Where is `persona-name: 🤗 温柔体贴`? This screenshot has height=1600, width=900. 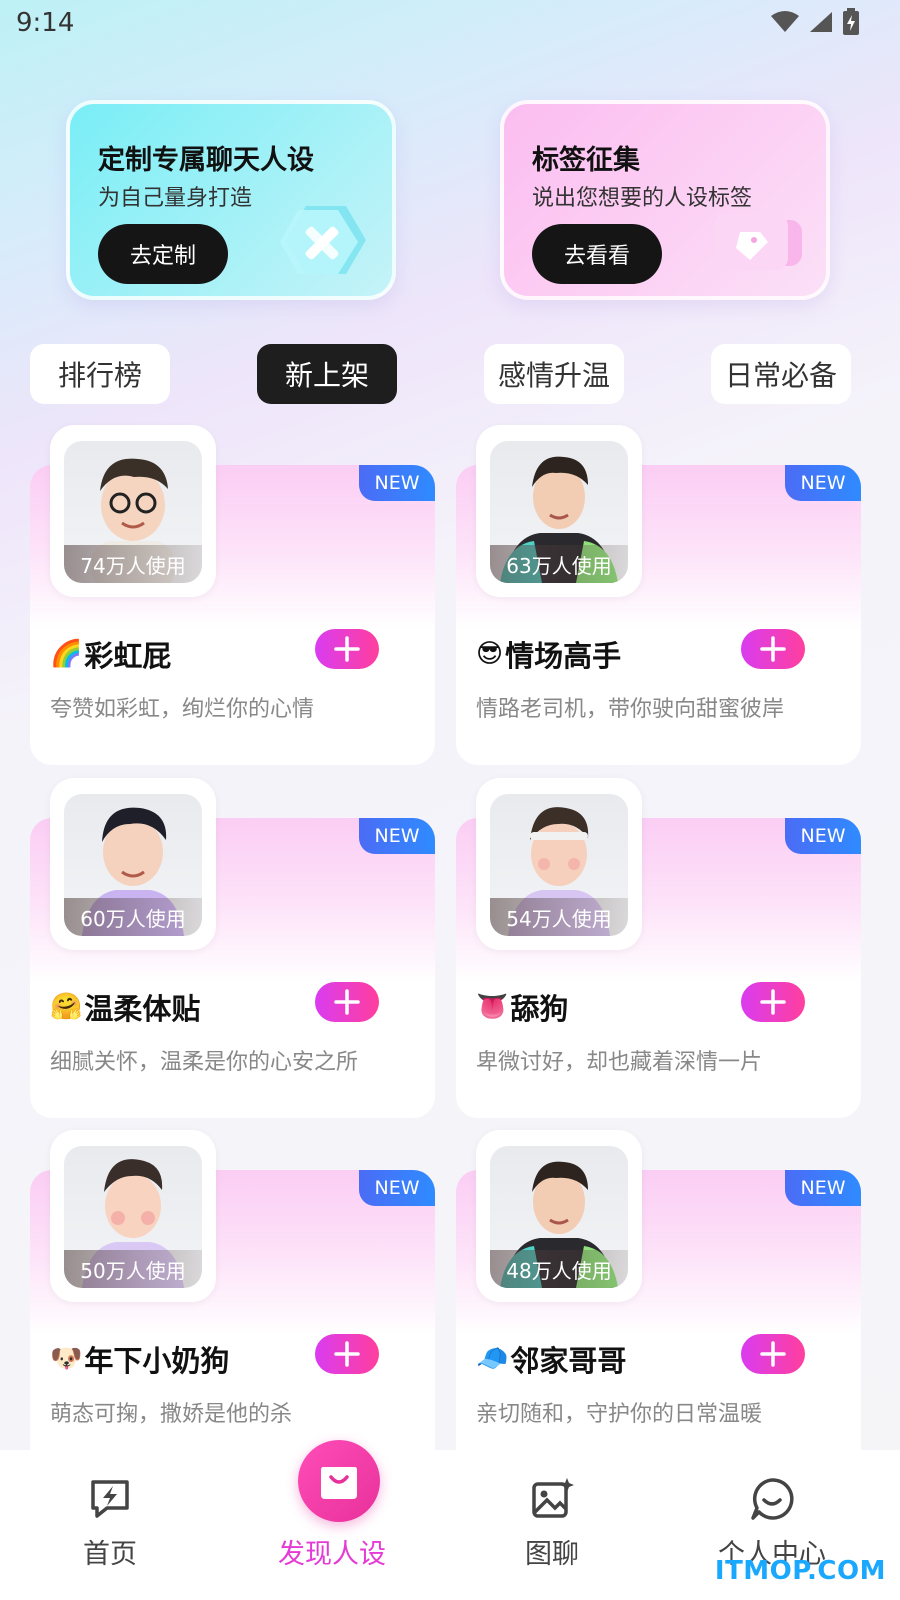
persona-name: 🤗 温柔体贴 is located at coordinates (125, 1007).